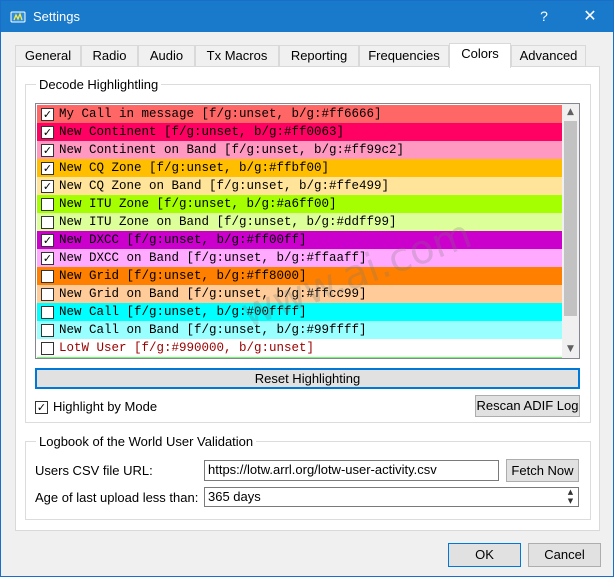  What do you see at coordinates (570, 492) in the screenshot?
I see `spin-up-icon: ▲` at bounding box center [570, 492].